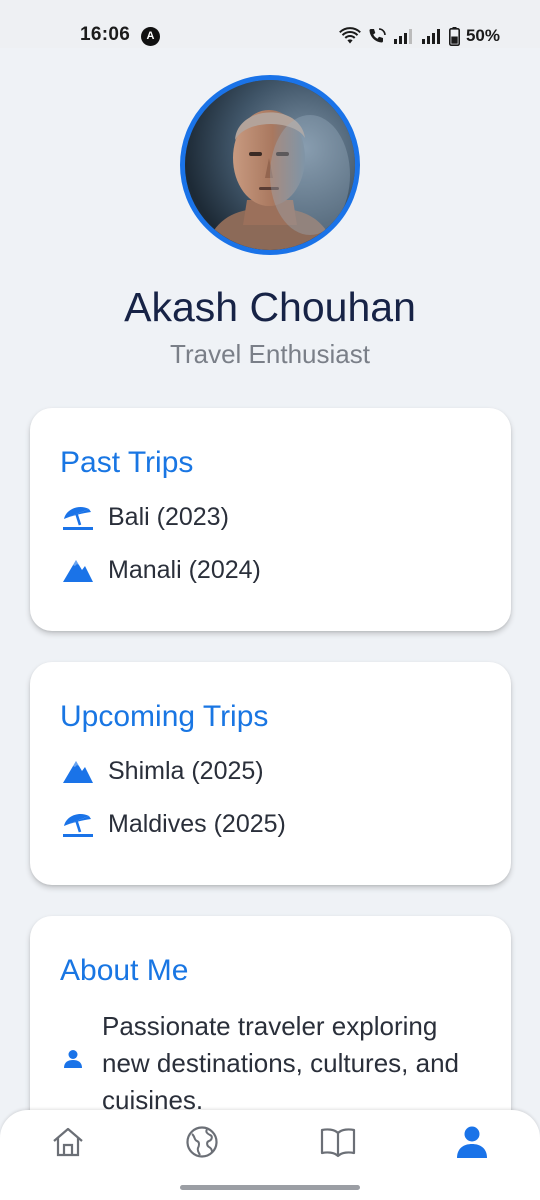 The height and width of the screenshot is (1200, 540). I want to click on trip-item-maldives: Maldives (2025), so click(173, 824).